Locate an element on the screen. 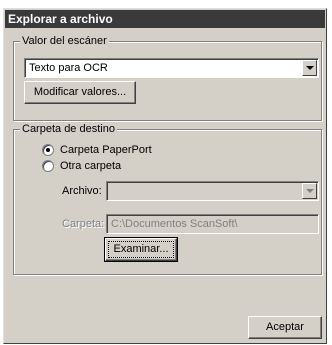  file-select is located at coordinates (212, 191).